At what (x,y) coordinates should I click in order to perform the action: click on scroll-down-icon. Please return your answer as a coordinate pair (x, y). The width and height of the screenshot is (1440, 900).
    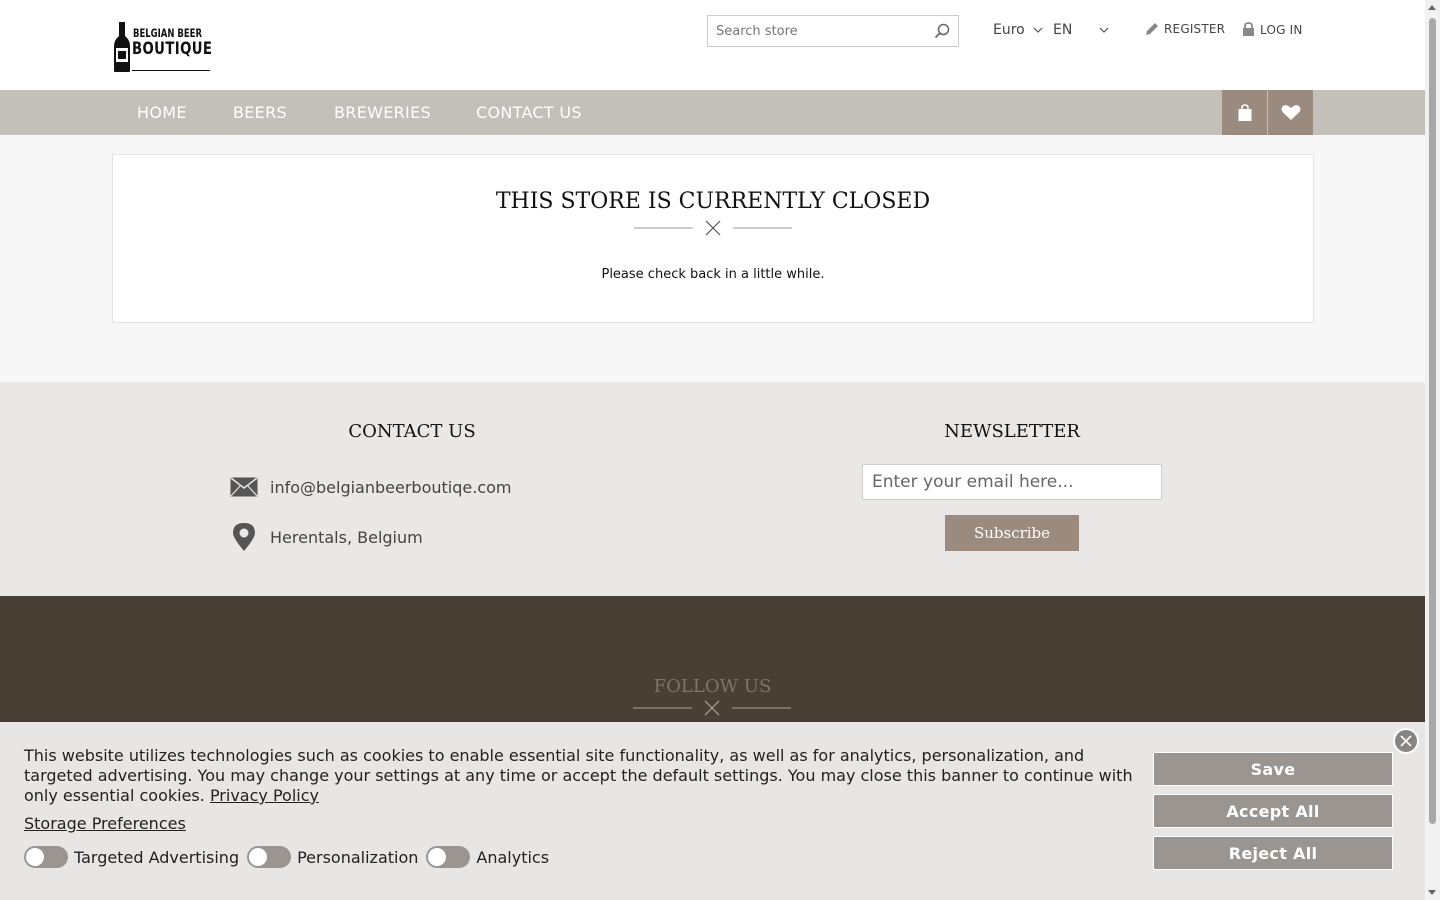
    Looking at the image, I should click on (1432, 892).